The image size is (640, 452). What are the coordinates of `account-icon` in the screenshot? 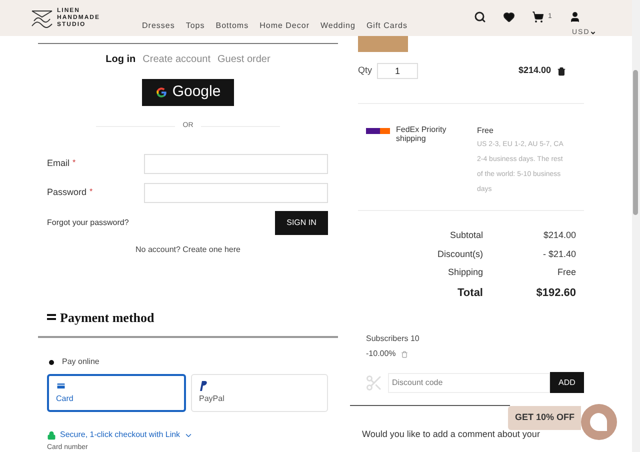 It's located at (574, 17).